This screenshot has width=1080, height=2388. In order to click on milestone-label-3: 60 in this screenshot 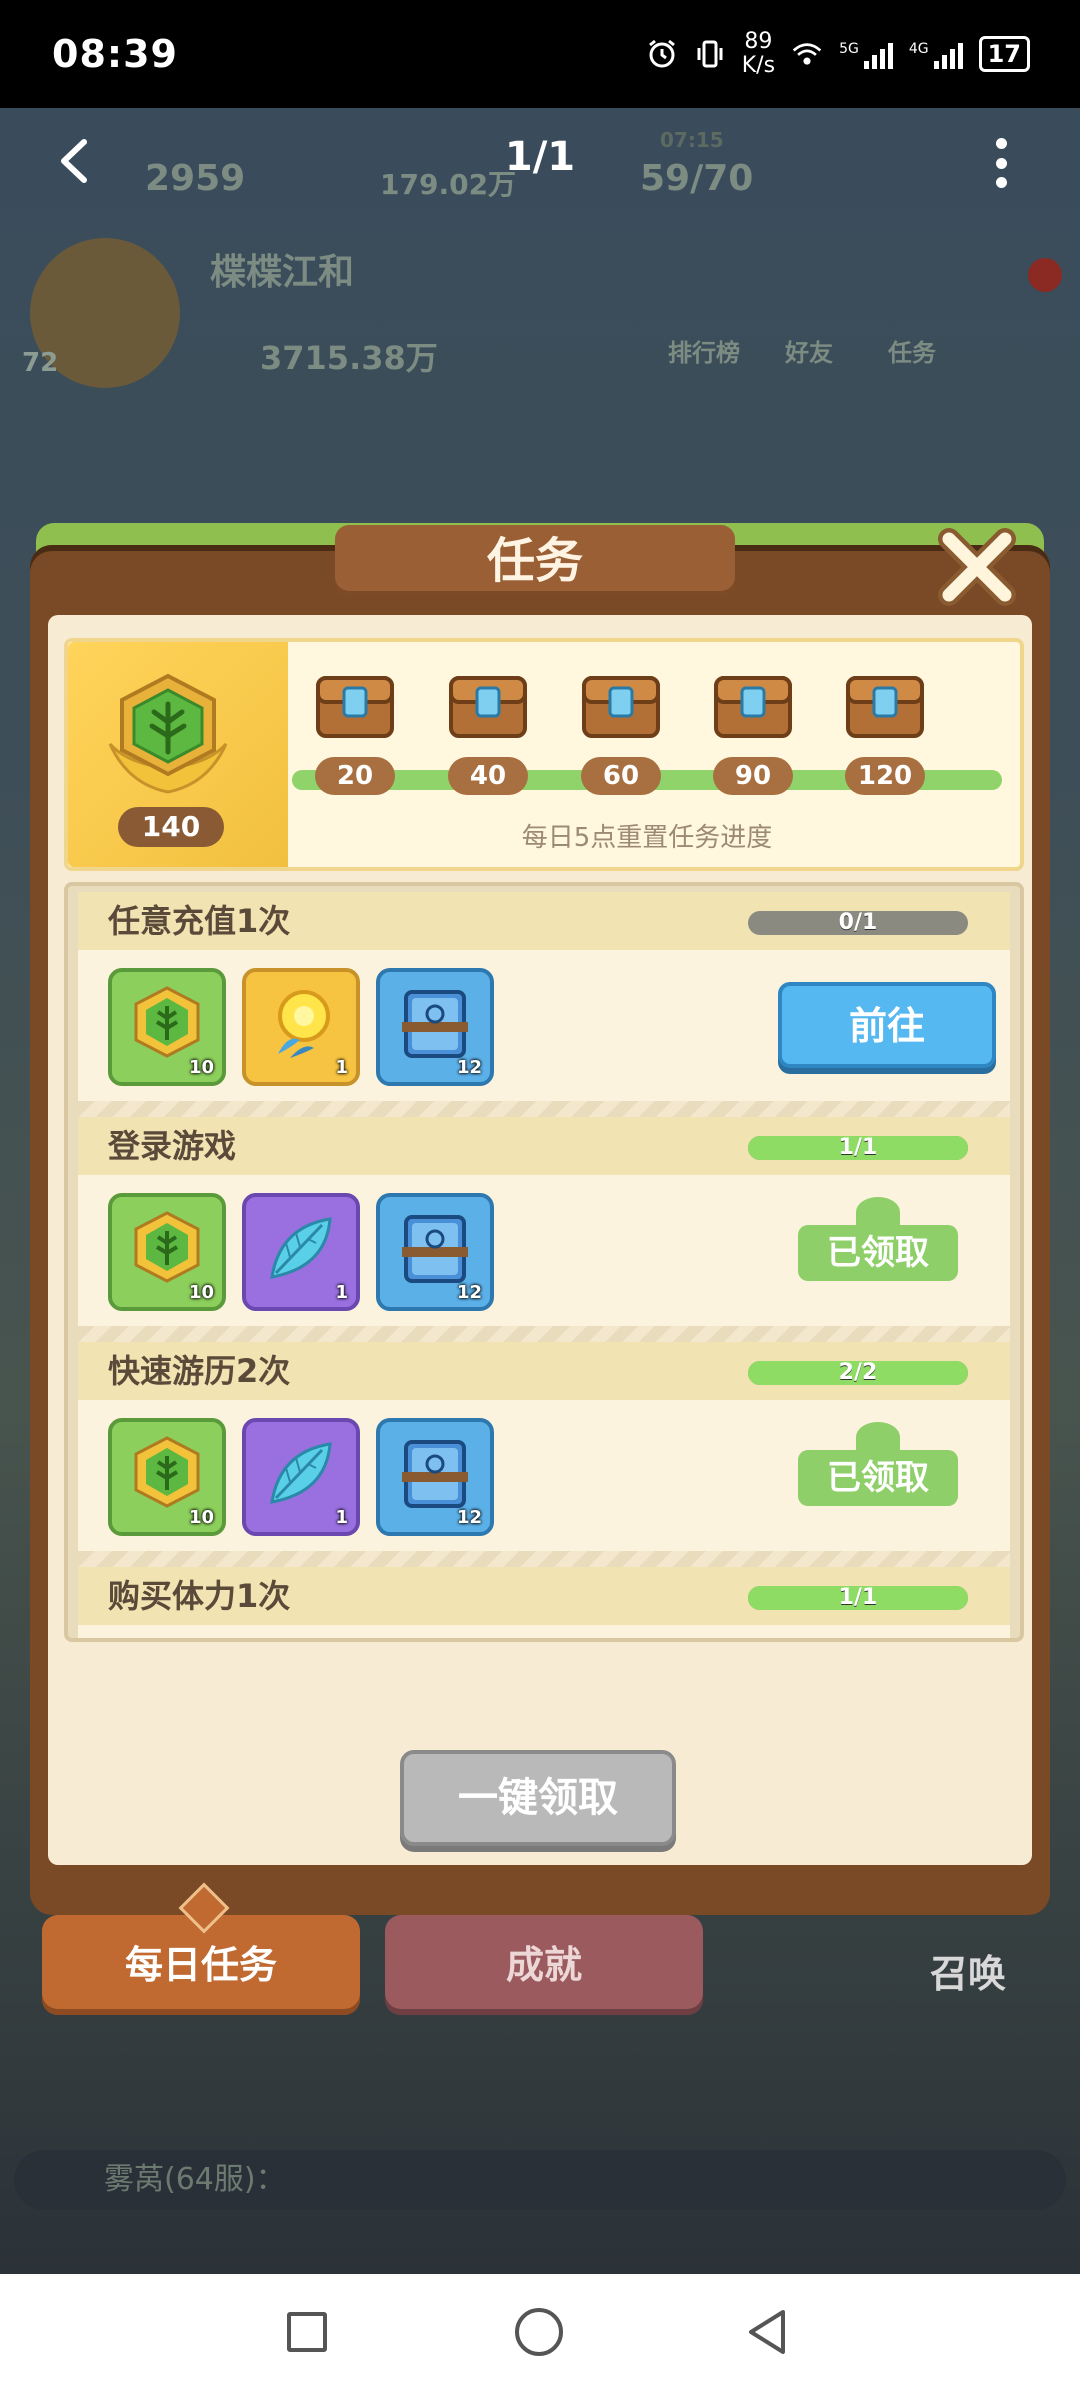, I will do `click(621, 776)`.